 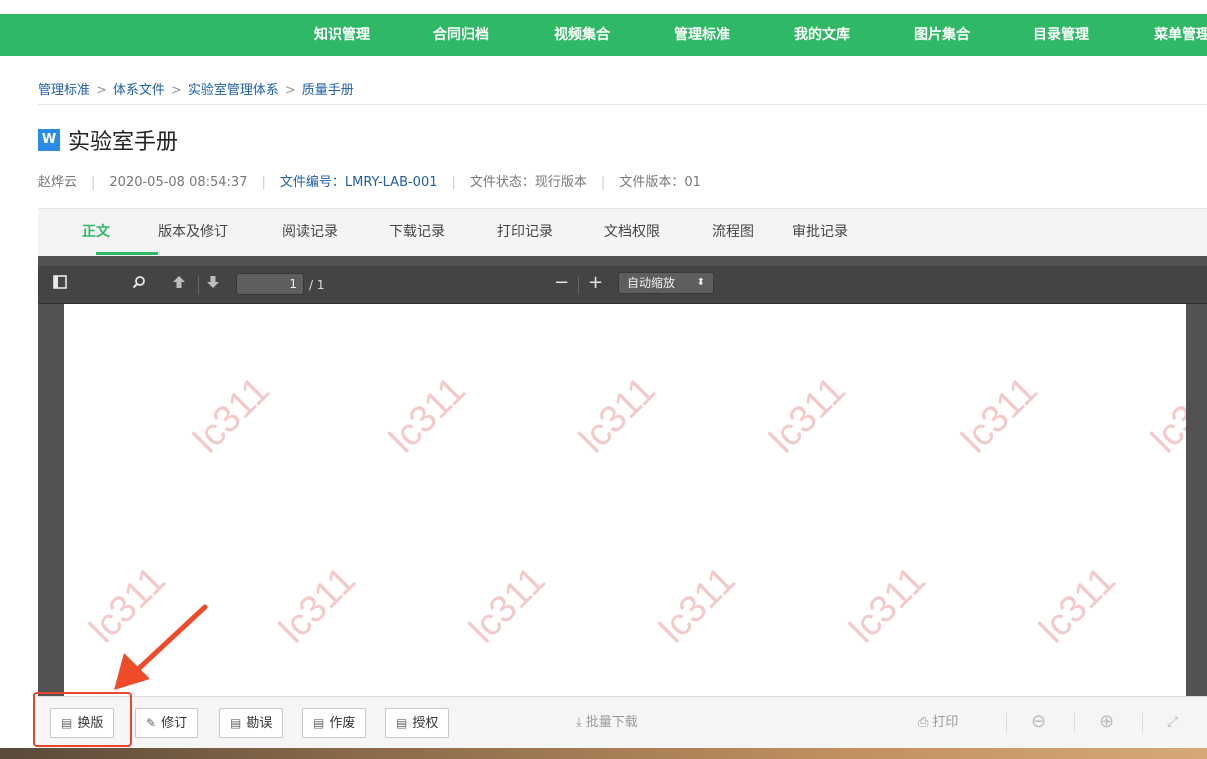 I want to click on pencil-icon: ✎, so click(x=151, y=723).